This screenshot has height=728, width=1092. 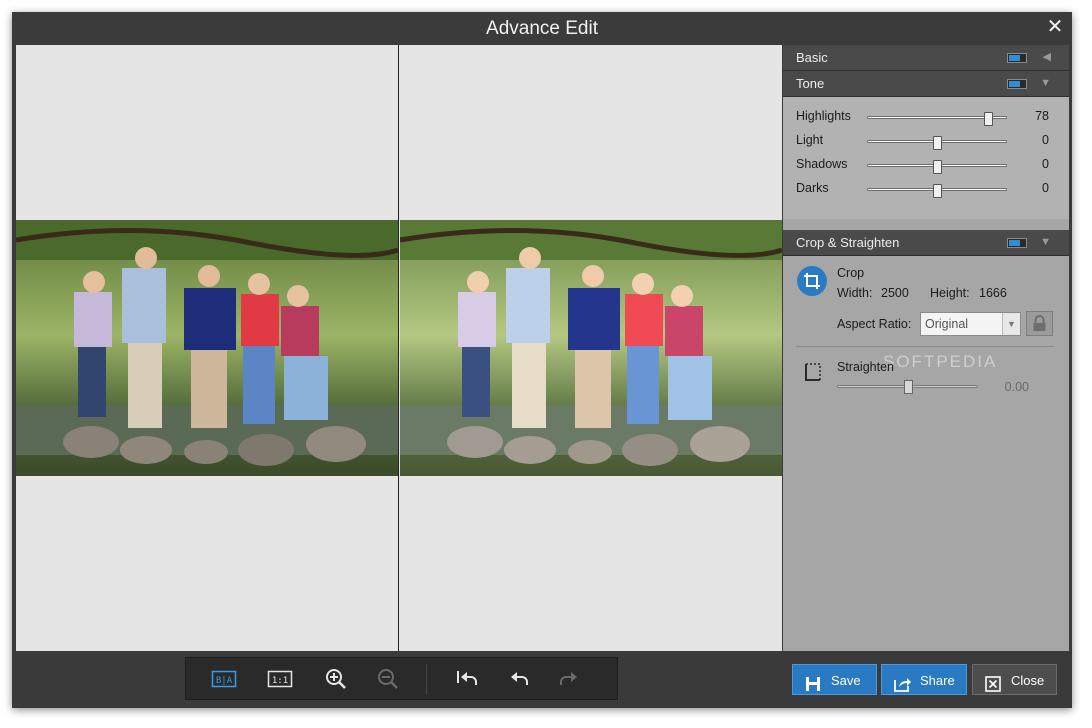 What do you see at coordinates (865, 367) in the screenshot?
I see `straighten-label: Straighten` at bounding box center [865, 367].